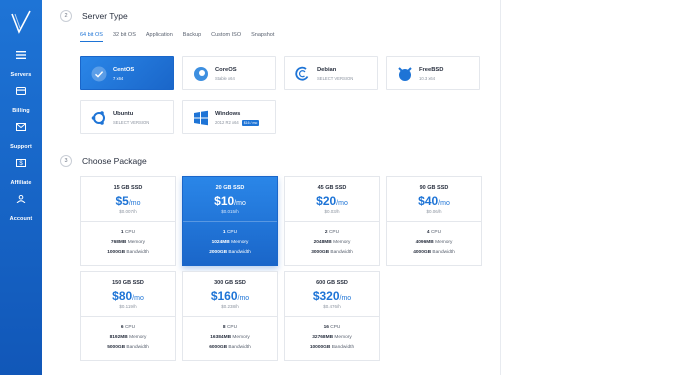 The height and width of the screenshot is (375, 700). What do you see at coordinates (326, 296) in the screenshot?
I see `price-amount: $320` at bounding box center [326, 296].